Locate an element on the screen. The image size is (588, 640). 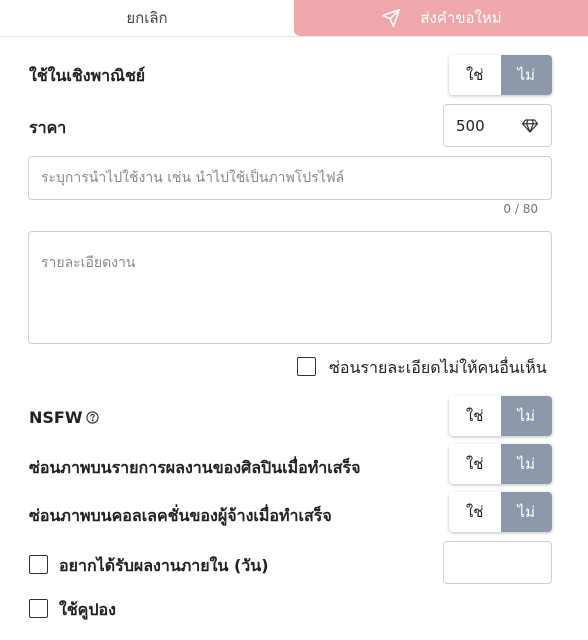
hide-artist-list-no-option: ไม่ is located at coordinates (526, 464).